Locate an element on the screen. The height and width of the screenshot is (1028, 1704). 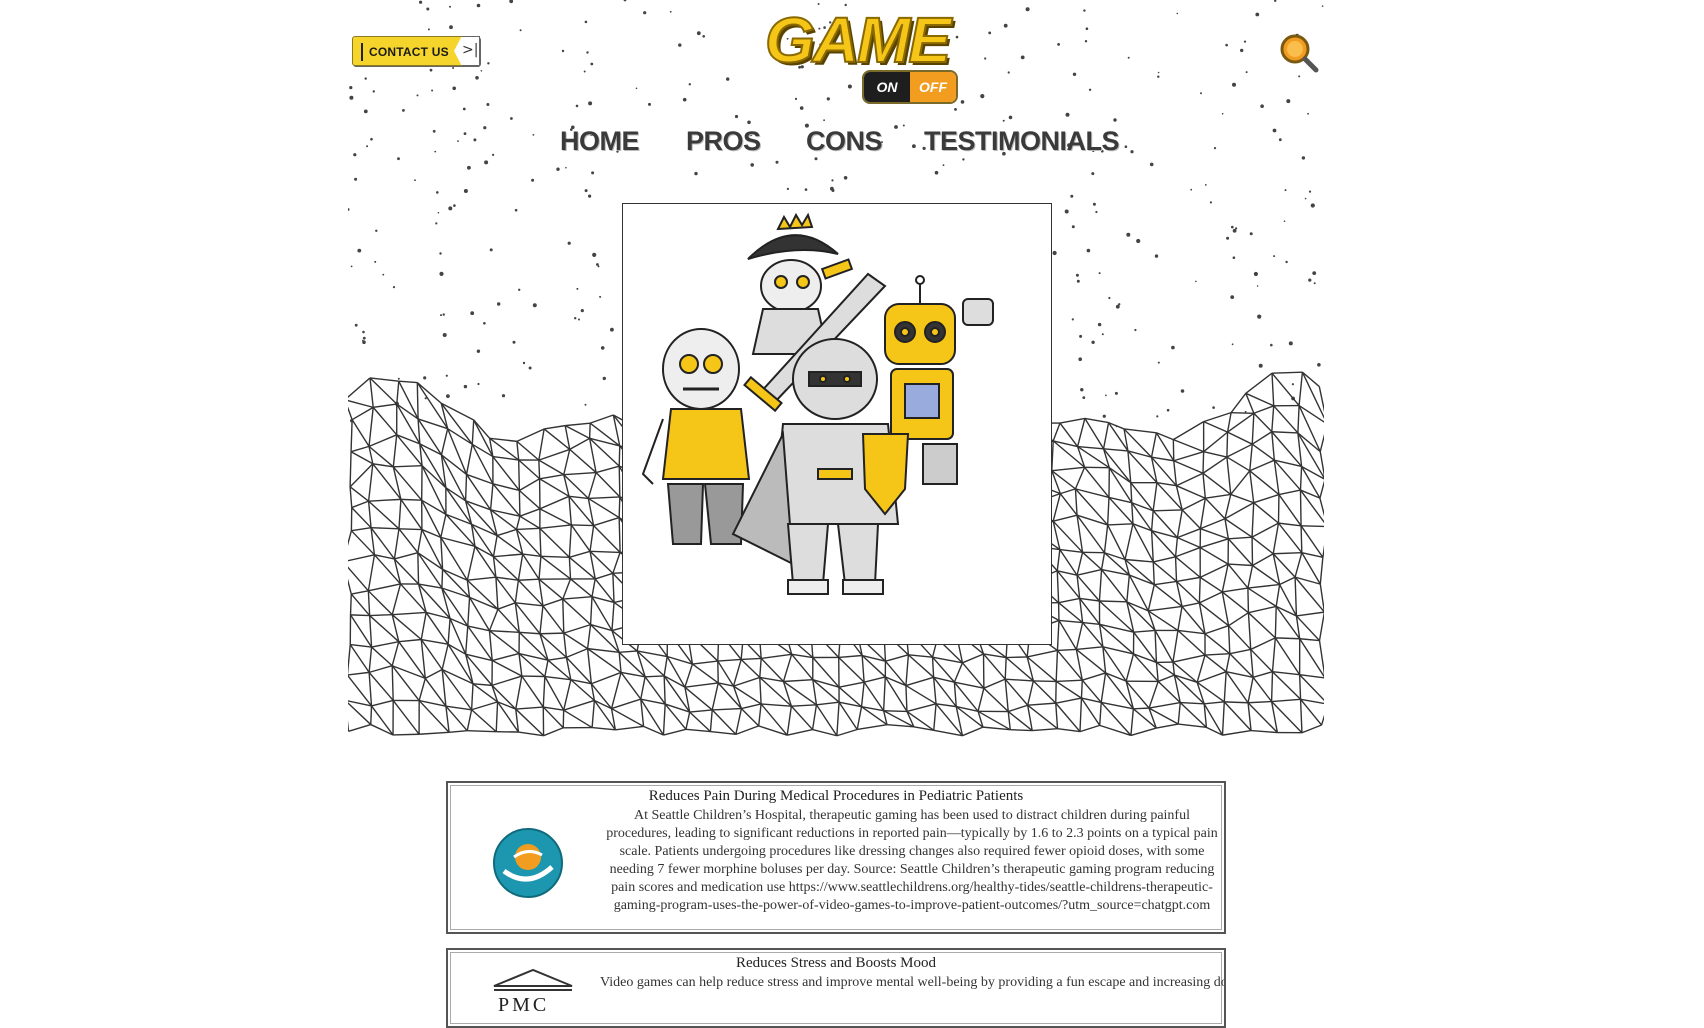
search-button is located at coordinates (1299, 53).